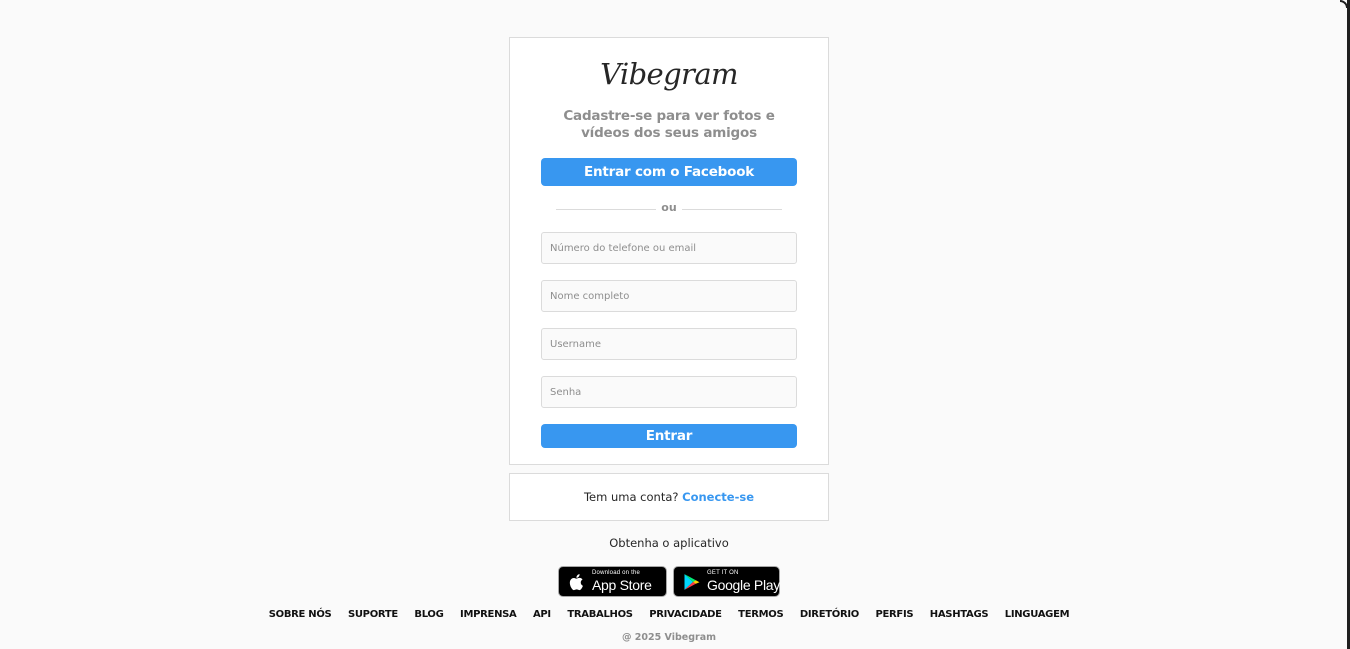 The height and width of the screenshot is (649, 1350). What do you see at coordinates (616, 573) in the screenshot?
I see `app-store-small-text: Download on the` at bounding box center [616, 573].